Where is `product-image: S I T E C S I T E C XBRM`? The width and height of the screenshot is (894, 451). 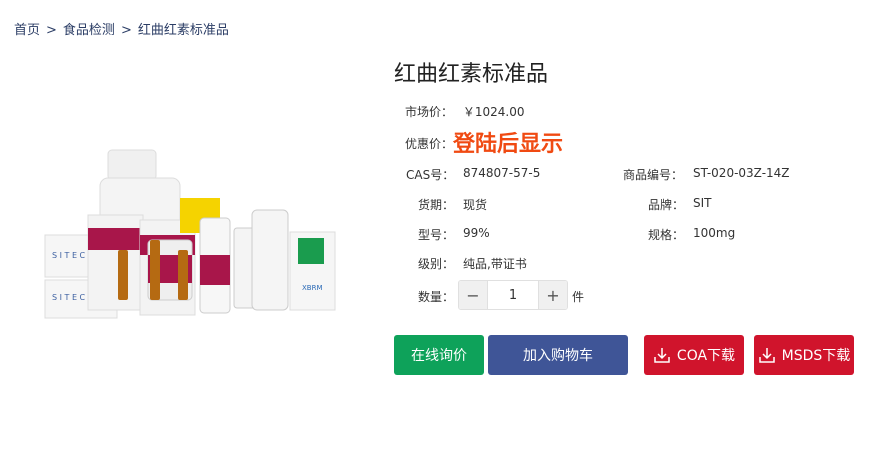
product-image: S I T E C S I T E C XBRM is located at coordinates (190, 234).